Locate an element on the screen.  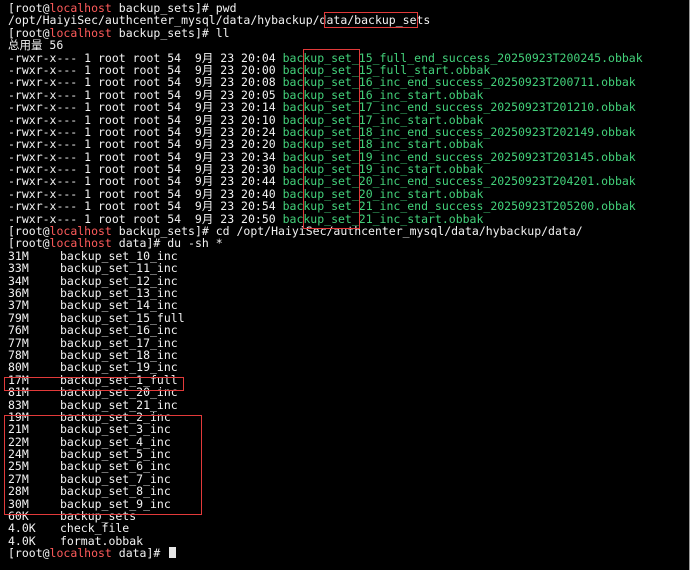
du-size: 25M is located at coordinates (18, 466).